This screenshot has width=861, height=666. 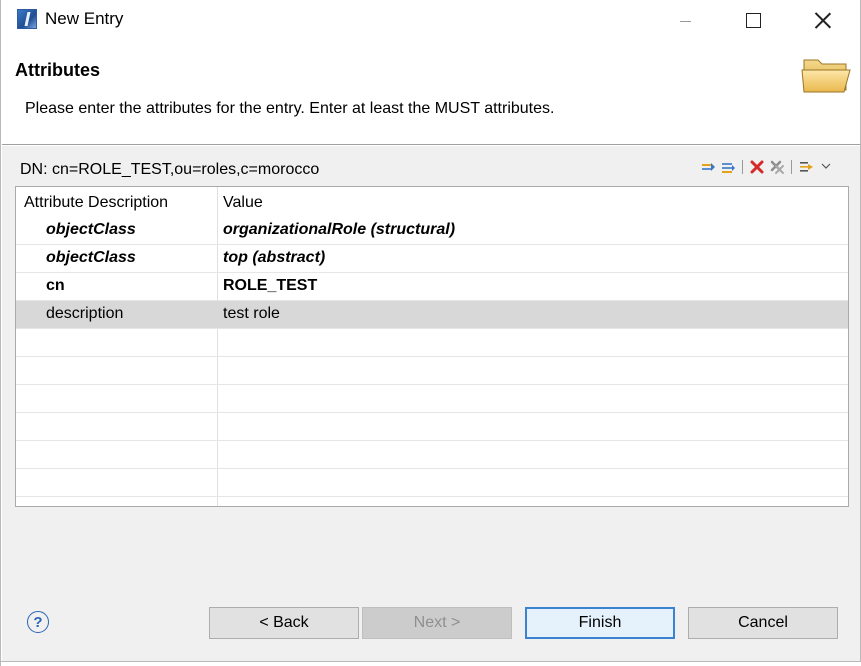 I want to click on maximize-button, so click(x=753, y=20).